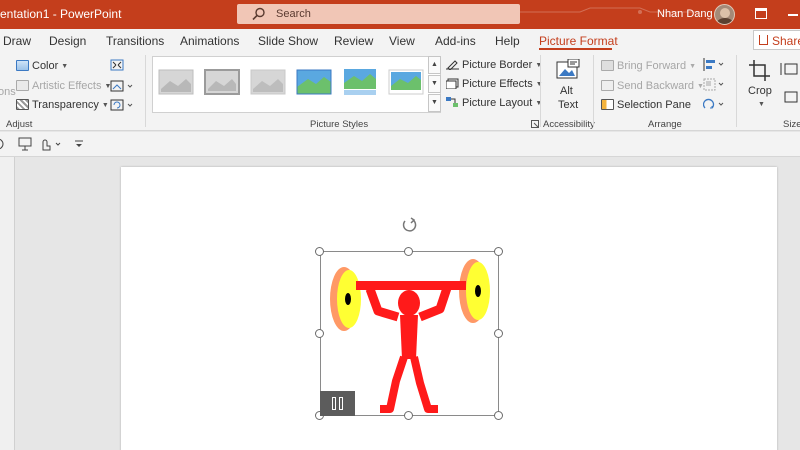  I want to click on gallery-scroll: ▲ ▼ ▼, so click(434, 84).